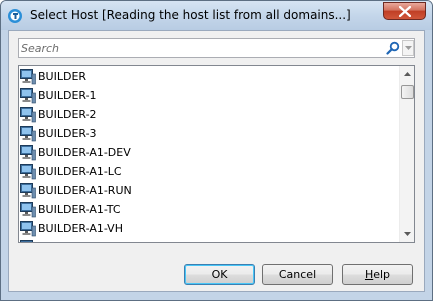  What do you see at coordinates (382, 274) in the screenshot?
I see `help-label-rest: elp` at bounding box center [382, 274].